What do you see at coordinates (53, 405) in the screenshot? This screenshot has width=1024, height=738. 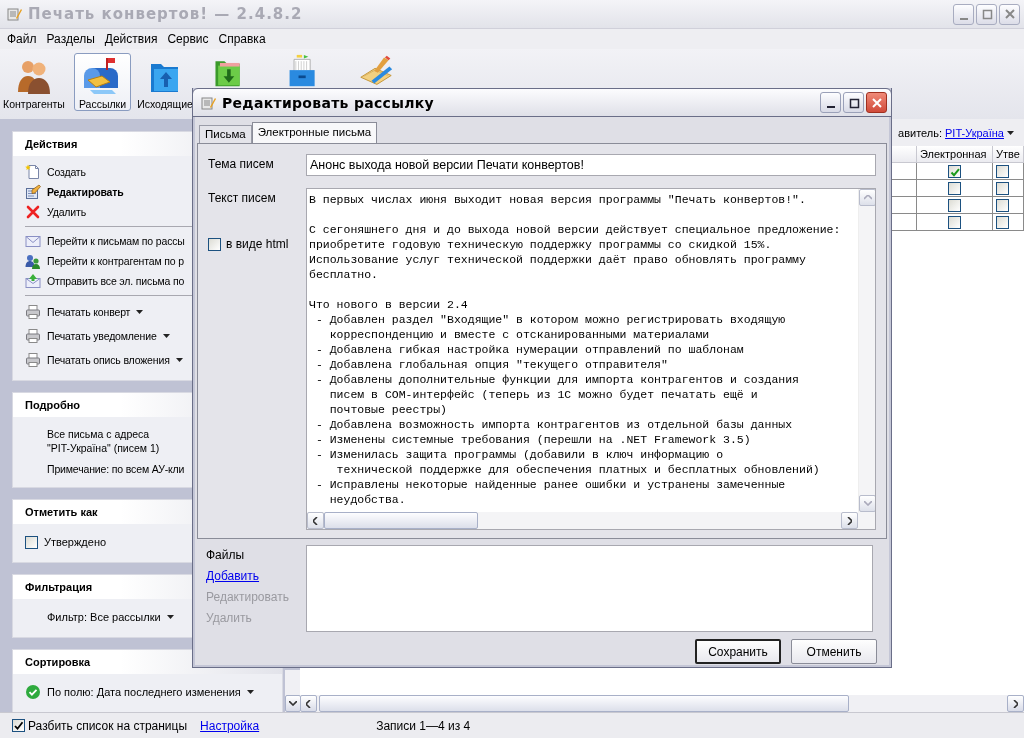 I see `panel-title: Подробно` at bounding box center [53, 405].